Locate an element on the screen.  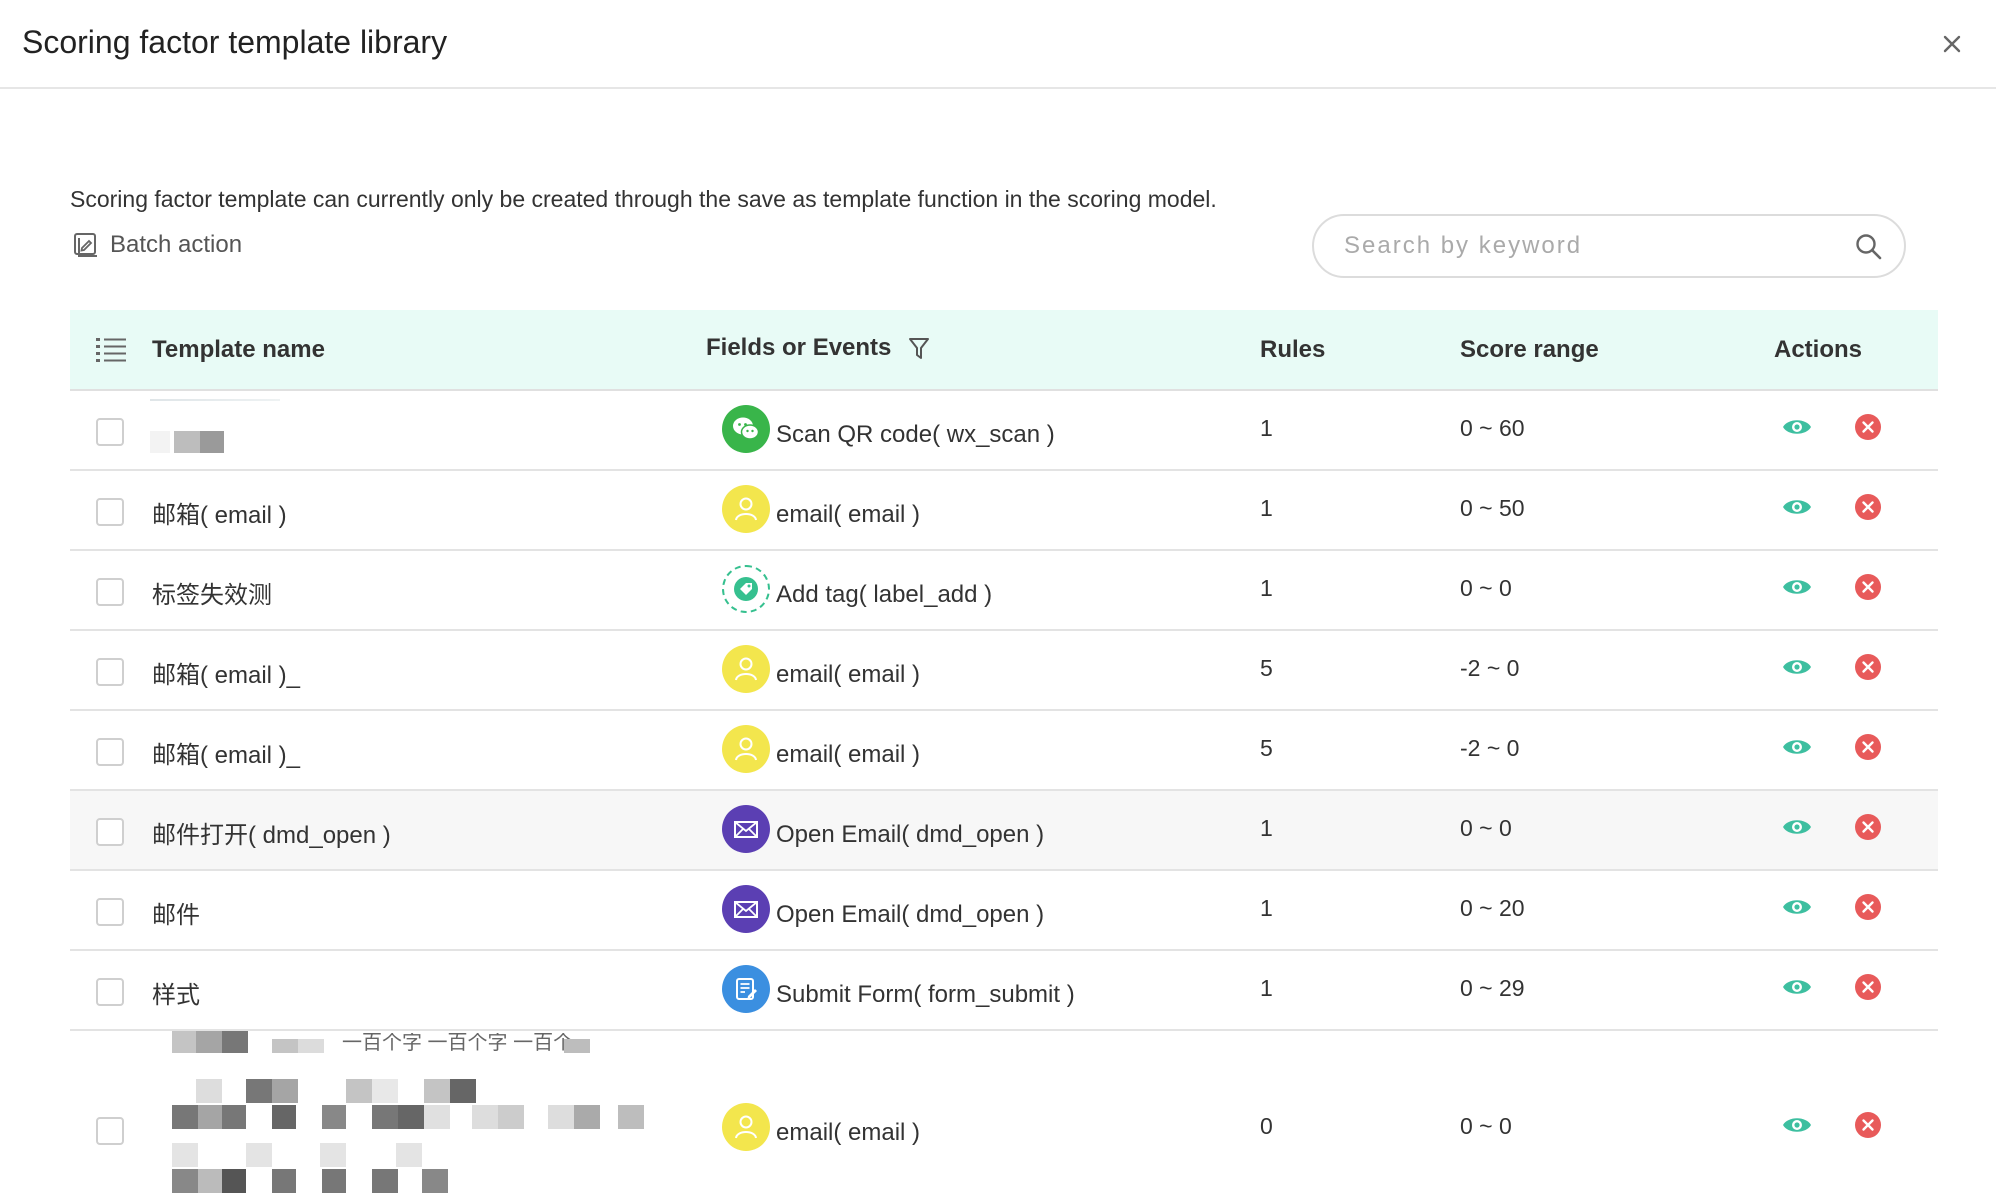
score-range: 0 ~ 50 is located at coordinates (1492, 508).